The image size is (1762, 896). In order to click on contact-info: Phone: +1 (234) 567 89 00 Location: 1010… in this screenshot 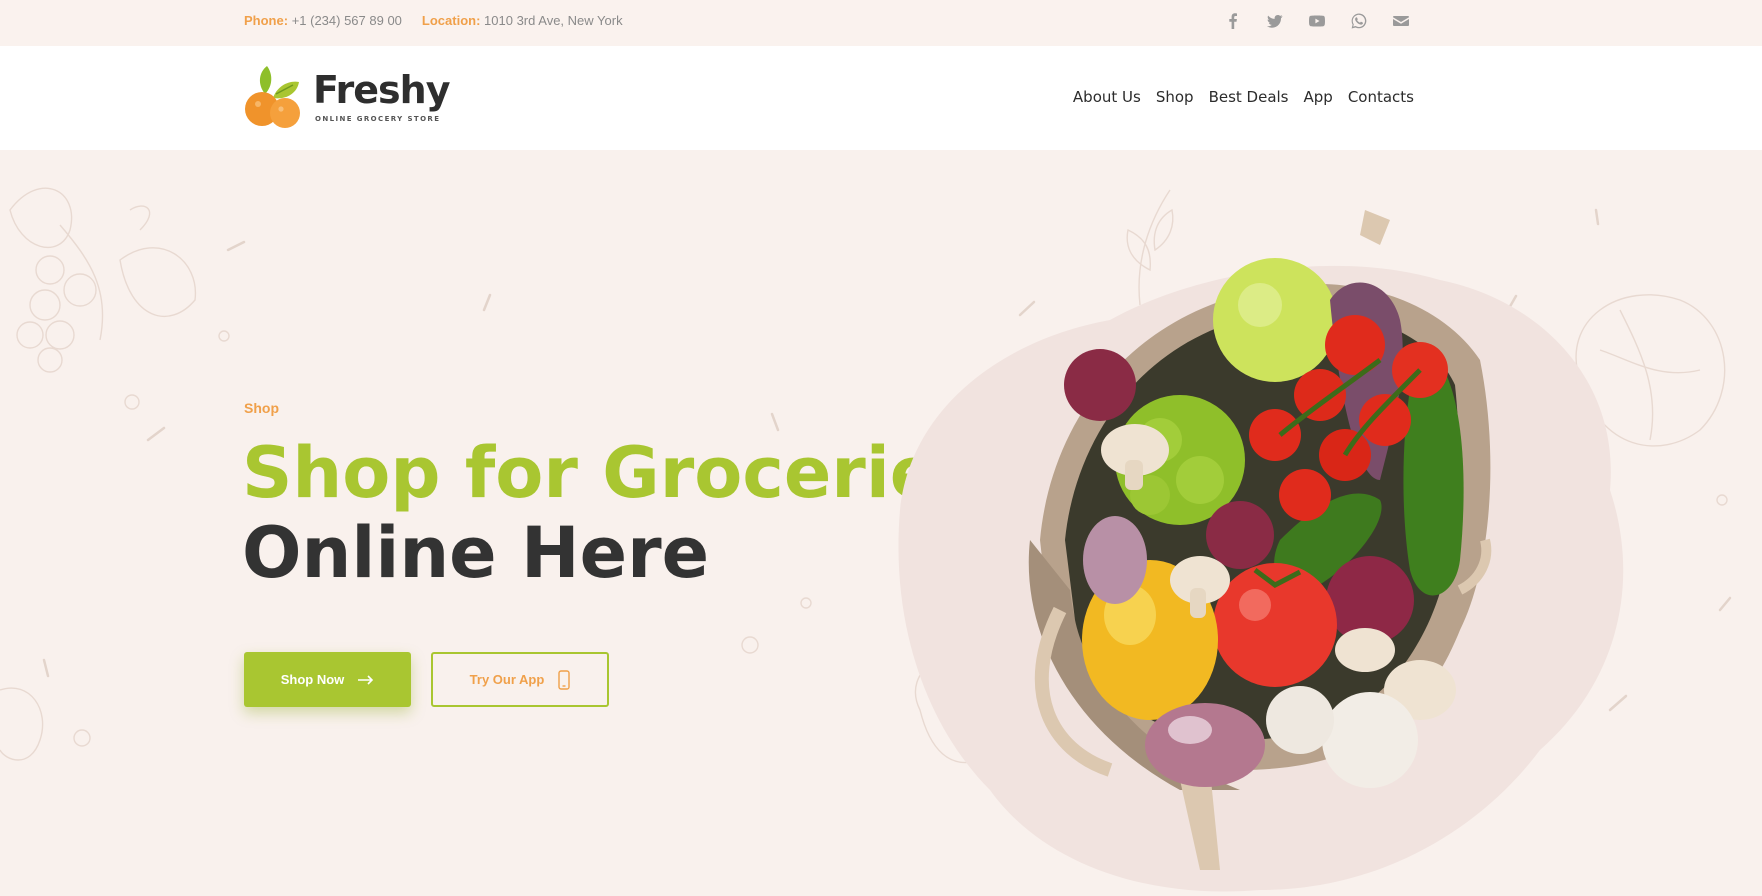, I will do `click(433, 20)`.